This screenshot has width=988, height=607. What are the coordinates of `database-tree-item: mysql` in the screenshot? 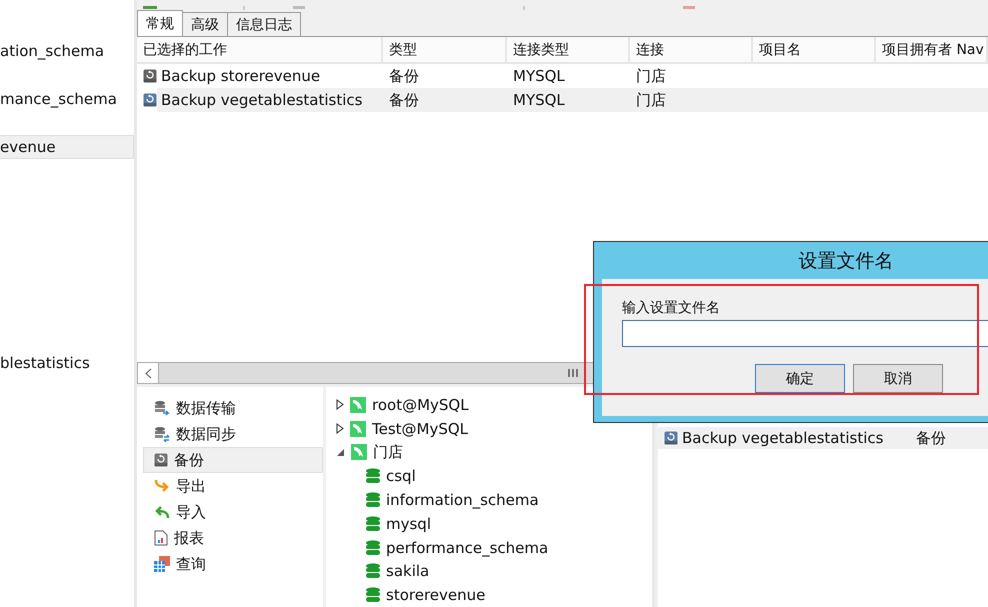 It's located at (489, 524).